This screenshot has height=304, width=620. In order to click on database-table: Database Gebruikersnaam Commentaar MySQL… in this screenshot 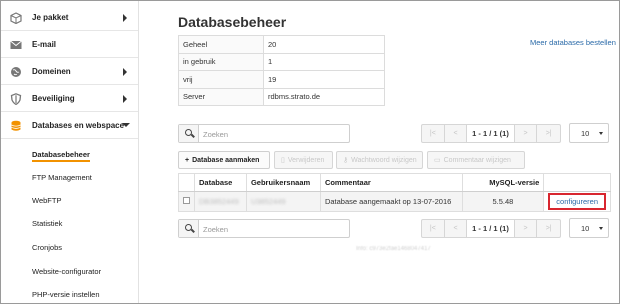, I will do `click(394, 192)`.